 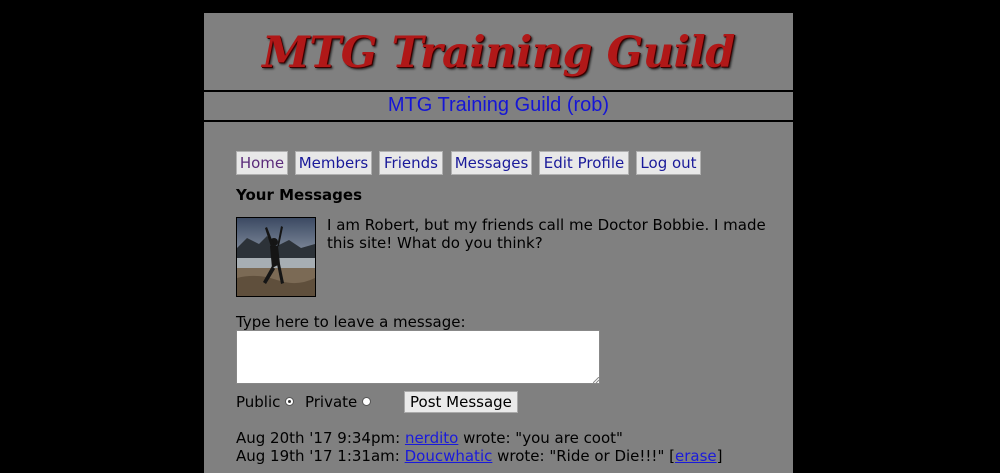 I want to click on nav-edit-profile-button: Edit Profile, so click(x=584, y=163).